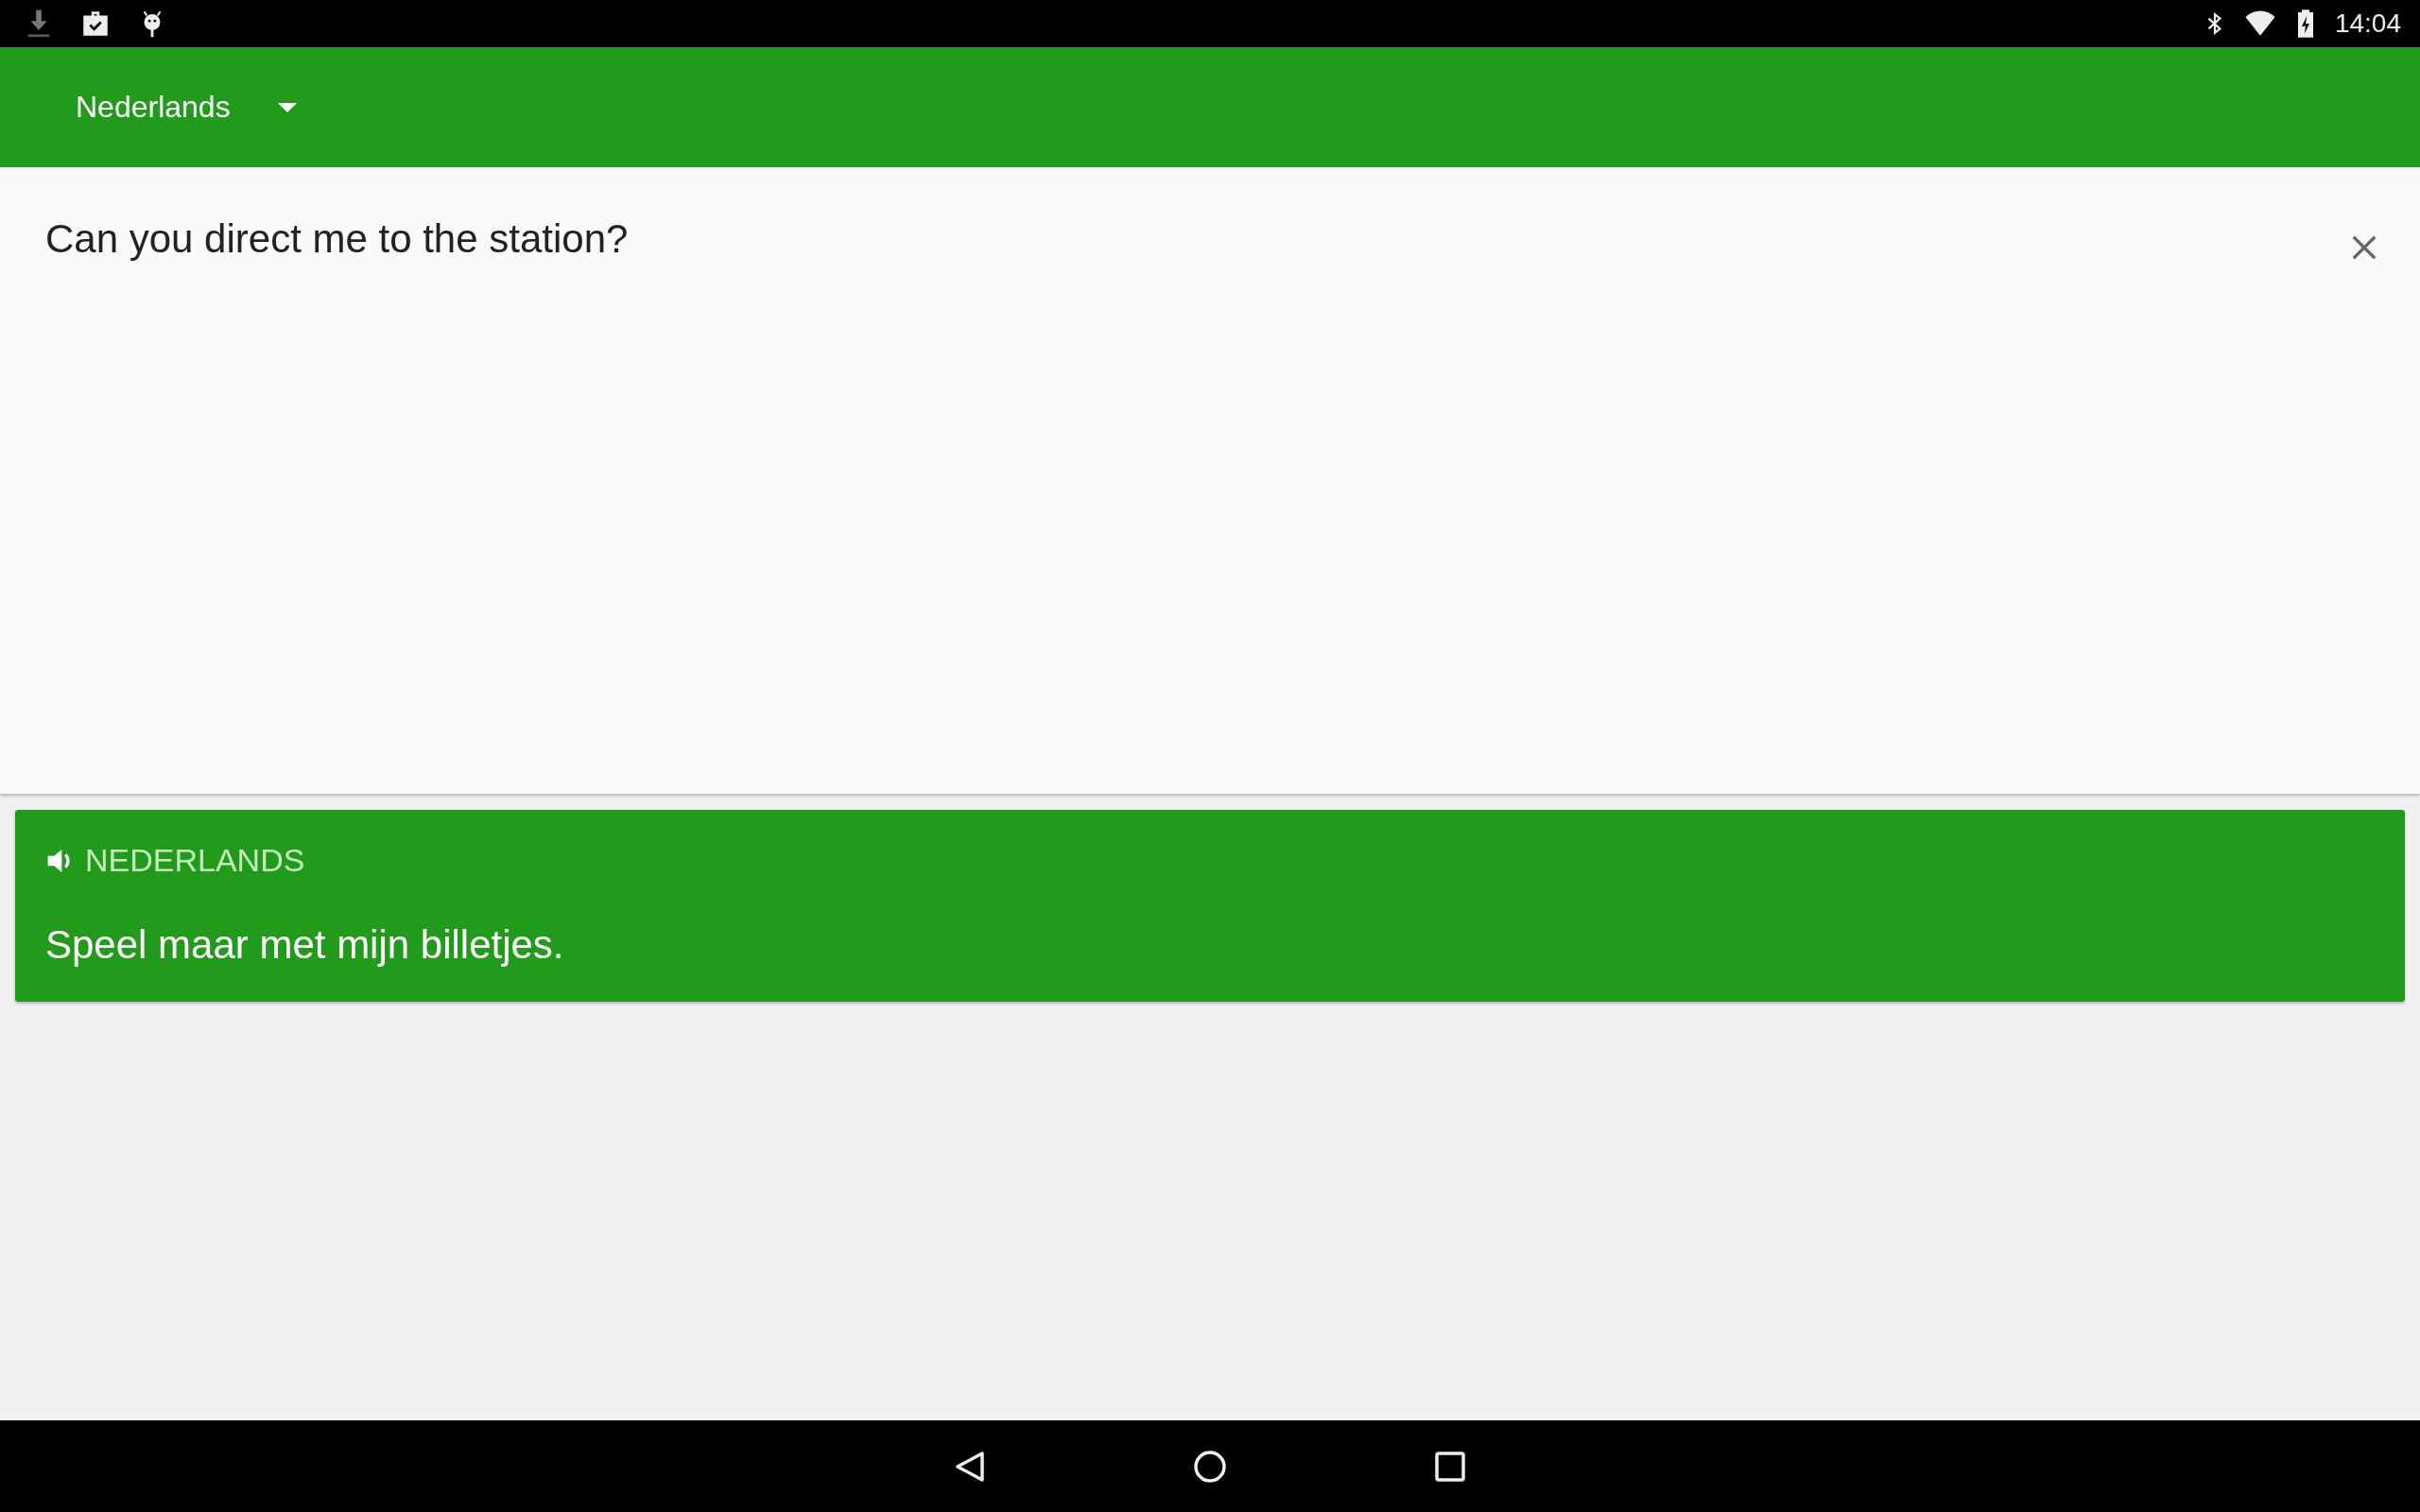 This screenshot has width=2420, height=1512. Describe the element at coordinates (186, 107) in the screenshot. I see `language-dropdown: Nederlands` at that location.